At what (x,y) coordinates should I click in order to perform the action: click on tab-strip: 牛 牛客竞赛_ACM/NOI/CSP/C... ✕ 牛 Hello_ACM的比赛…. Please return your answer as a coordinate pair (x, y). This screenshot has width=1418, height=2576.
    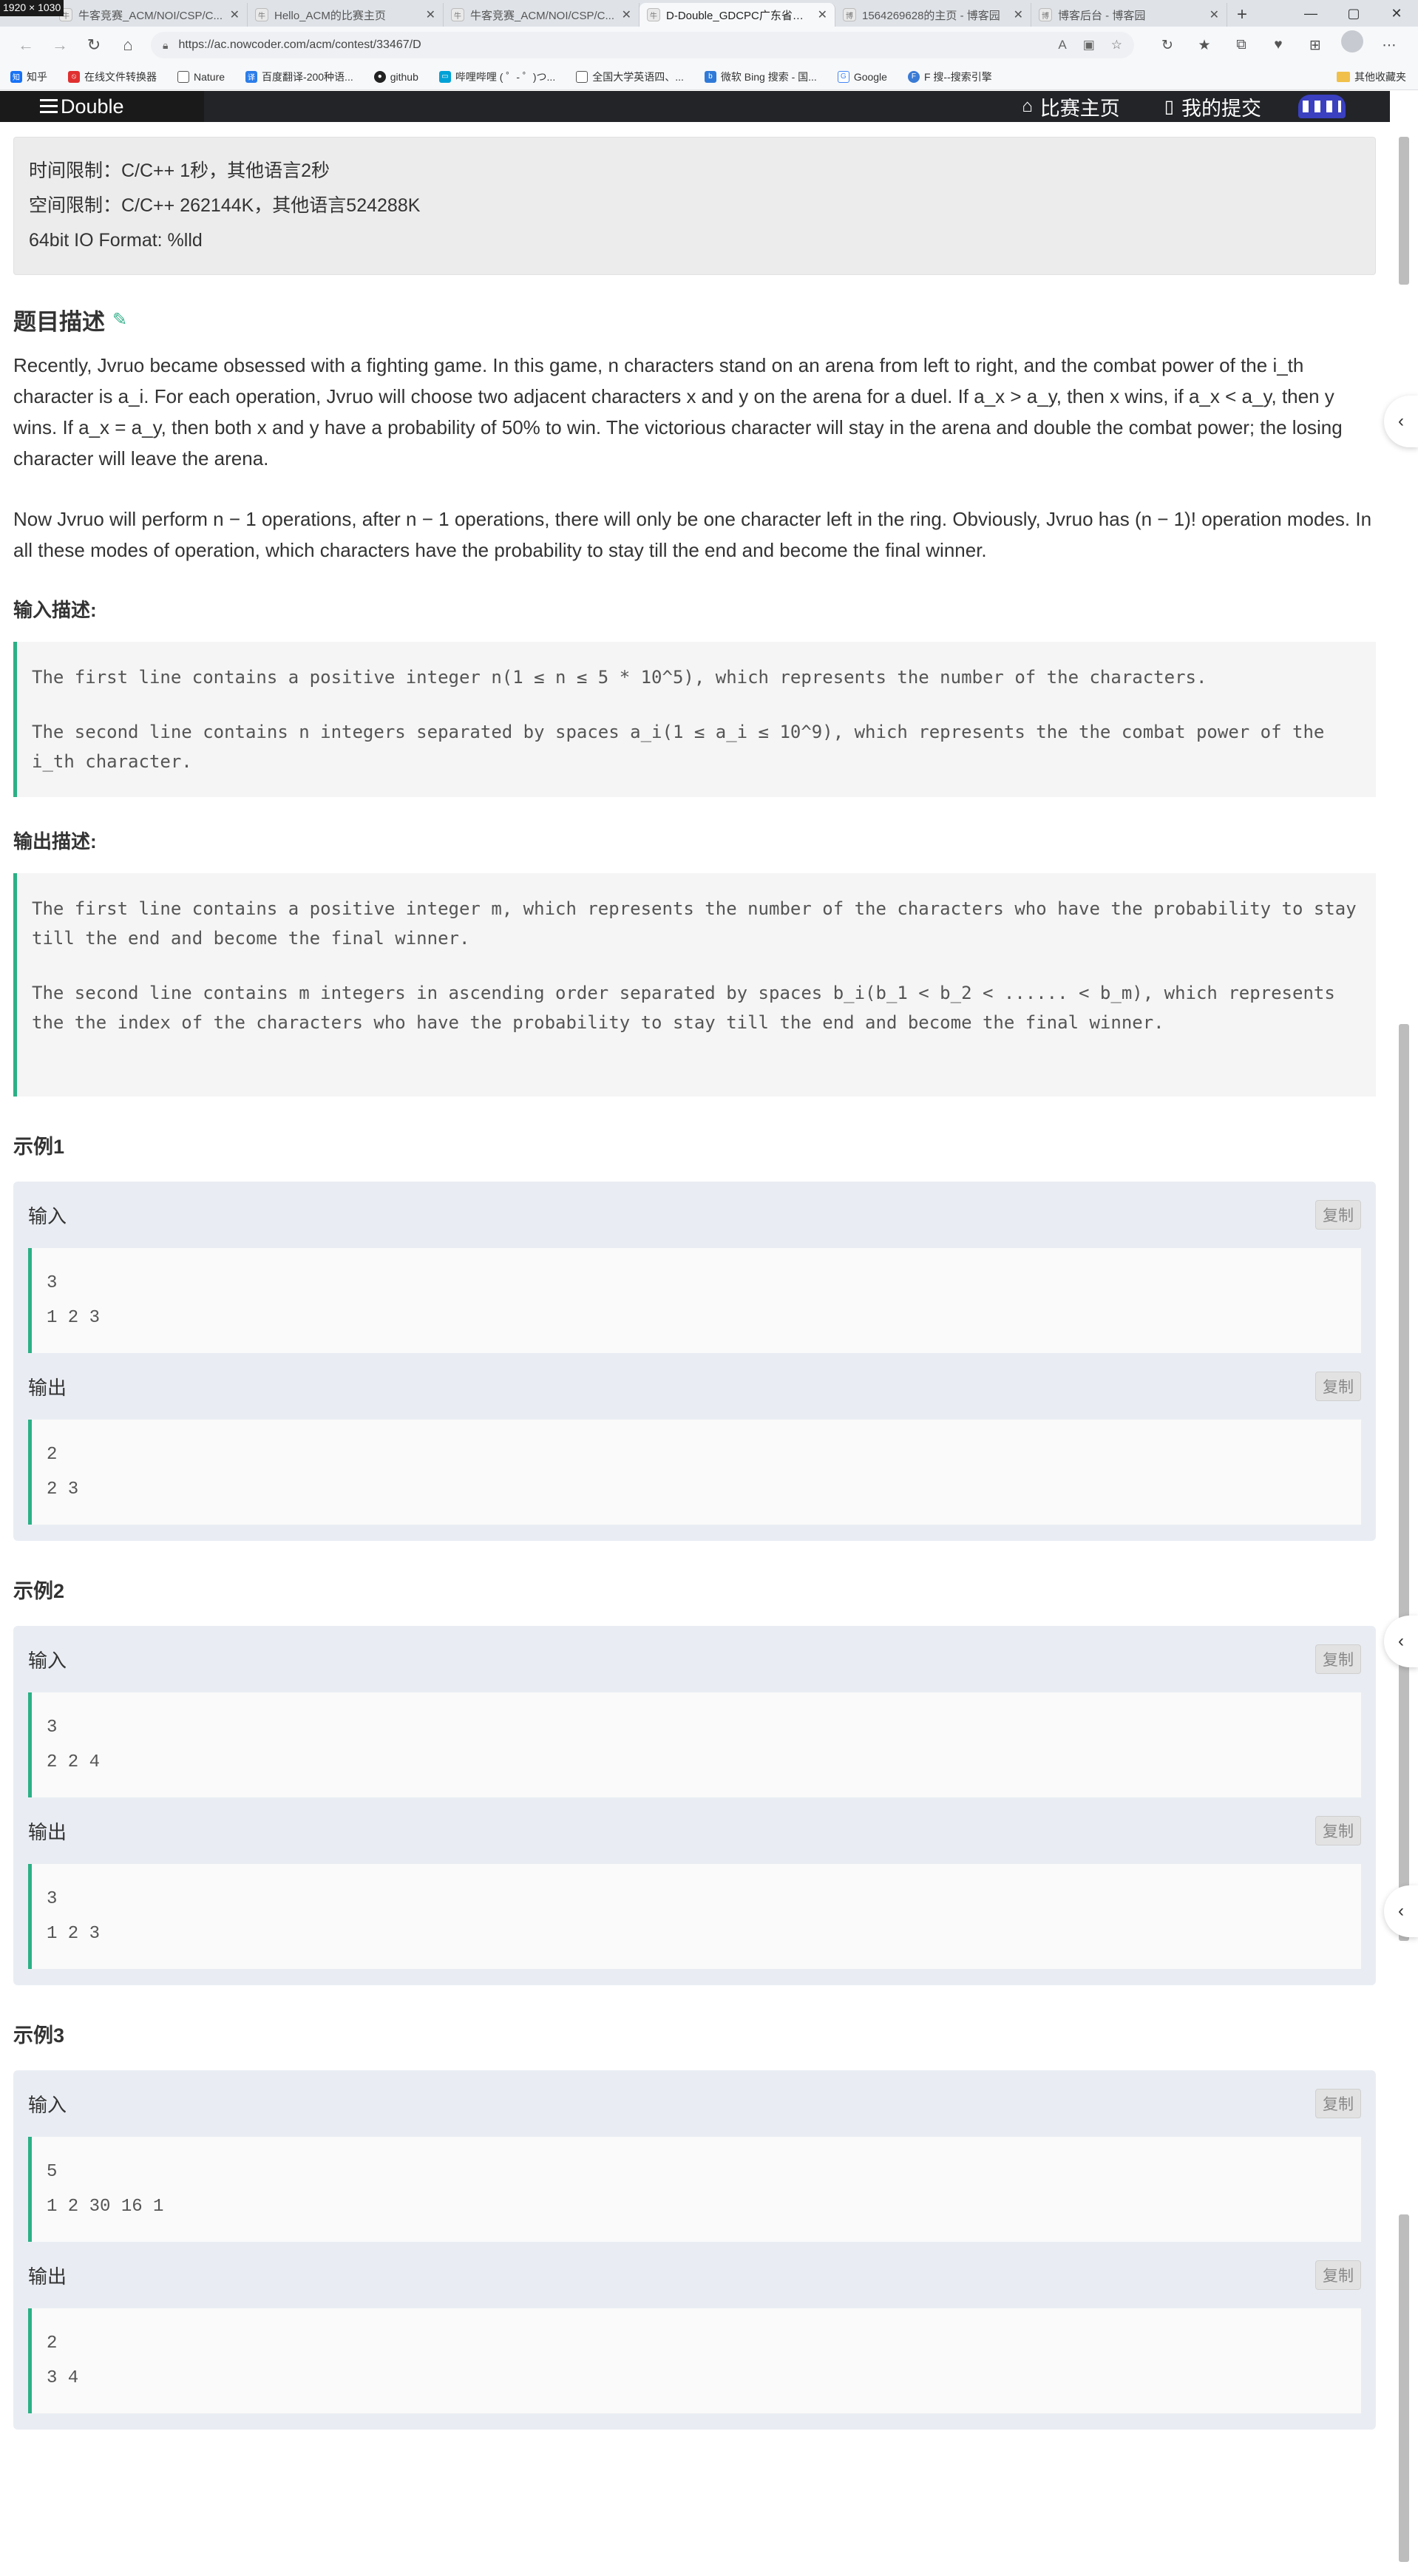
    Looking at the image, I should click on (709, 13).